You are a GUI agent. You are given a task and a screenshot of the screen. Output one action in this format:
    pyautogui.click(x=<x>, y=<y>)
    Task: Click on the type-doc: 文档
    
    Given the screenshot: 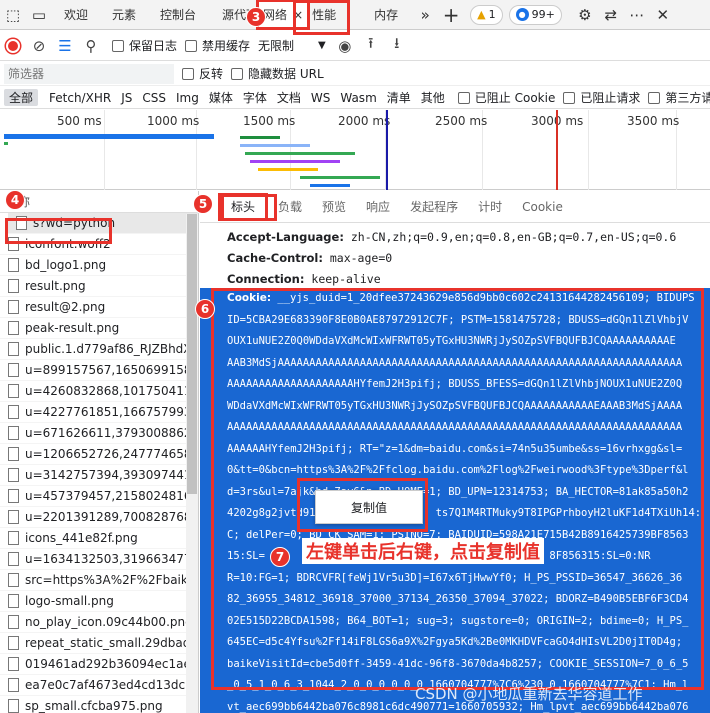 What is the action you would take?
    pyautogui.click(x=289, y=97)
    